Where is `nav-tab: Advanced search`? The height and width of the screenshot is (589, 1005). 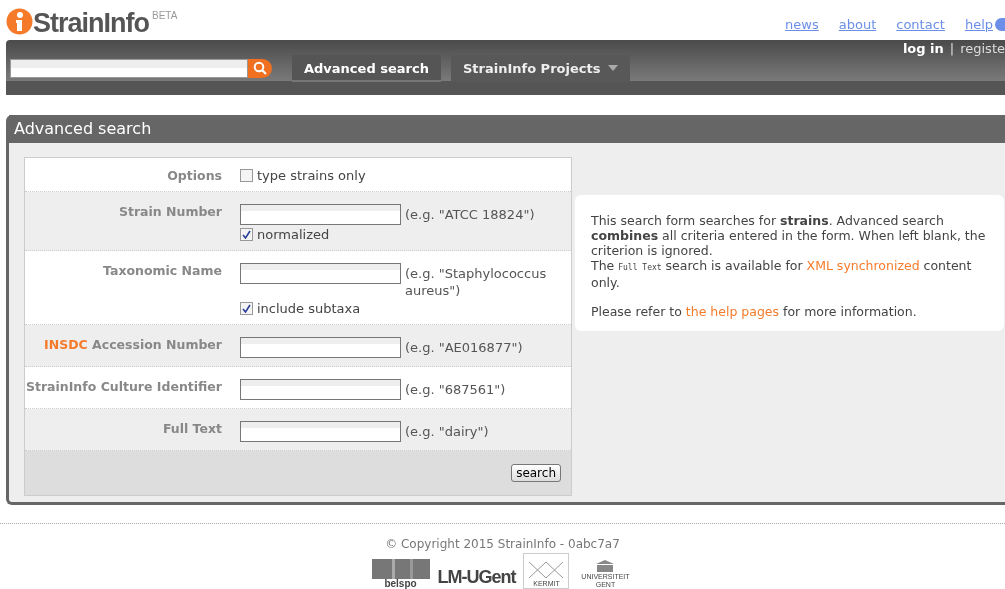 nav-tab: Advanced search is located at coordinates (366, 68).